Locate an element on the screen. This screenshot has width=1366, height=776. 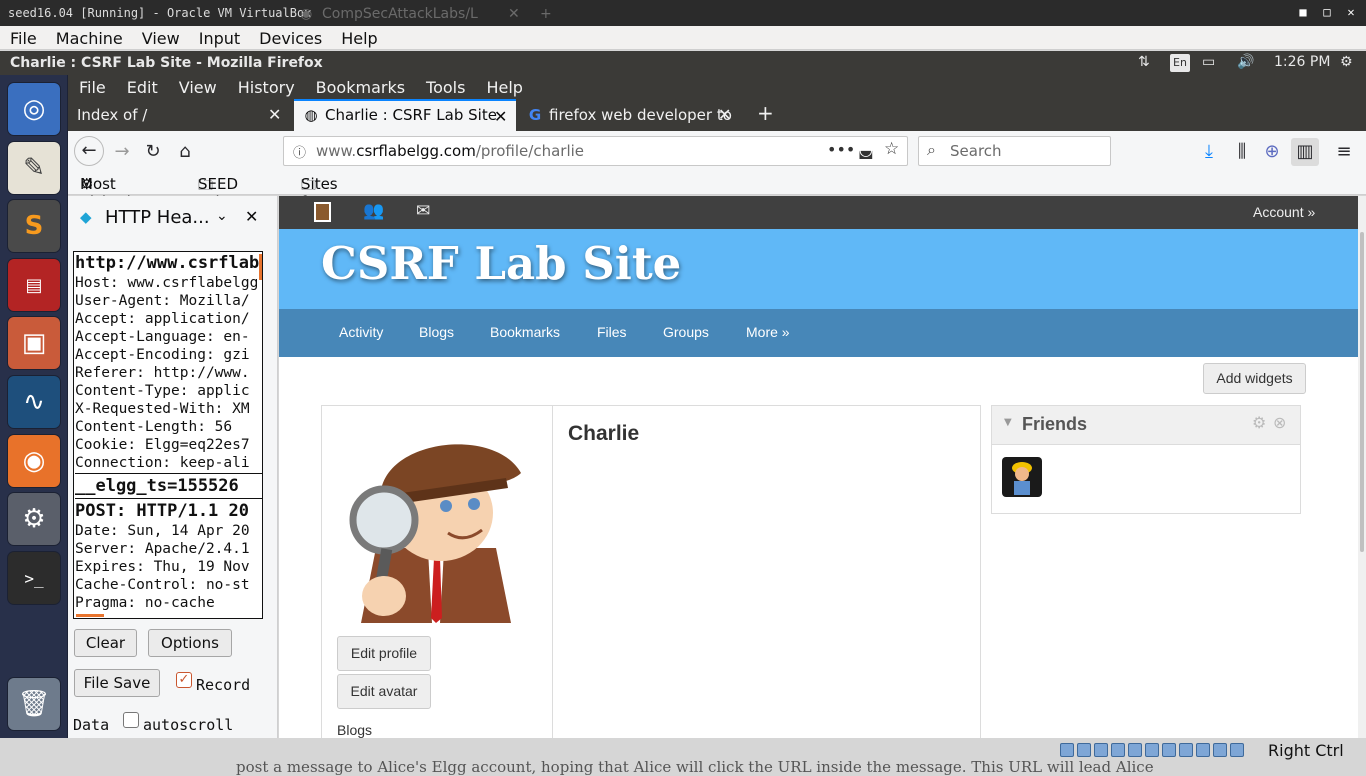
vbox-menu-view: View is located at coordinates (160, 37).